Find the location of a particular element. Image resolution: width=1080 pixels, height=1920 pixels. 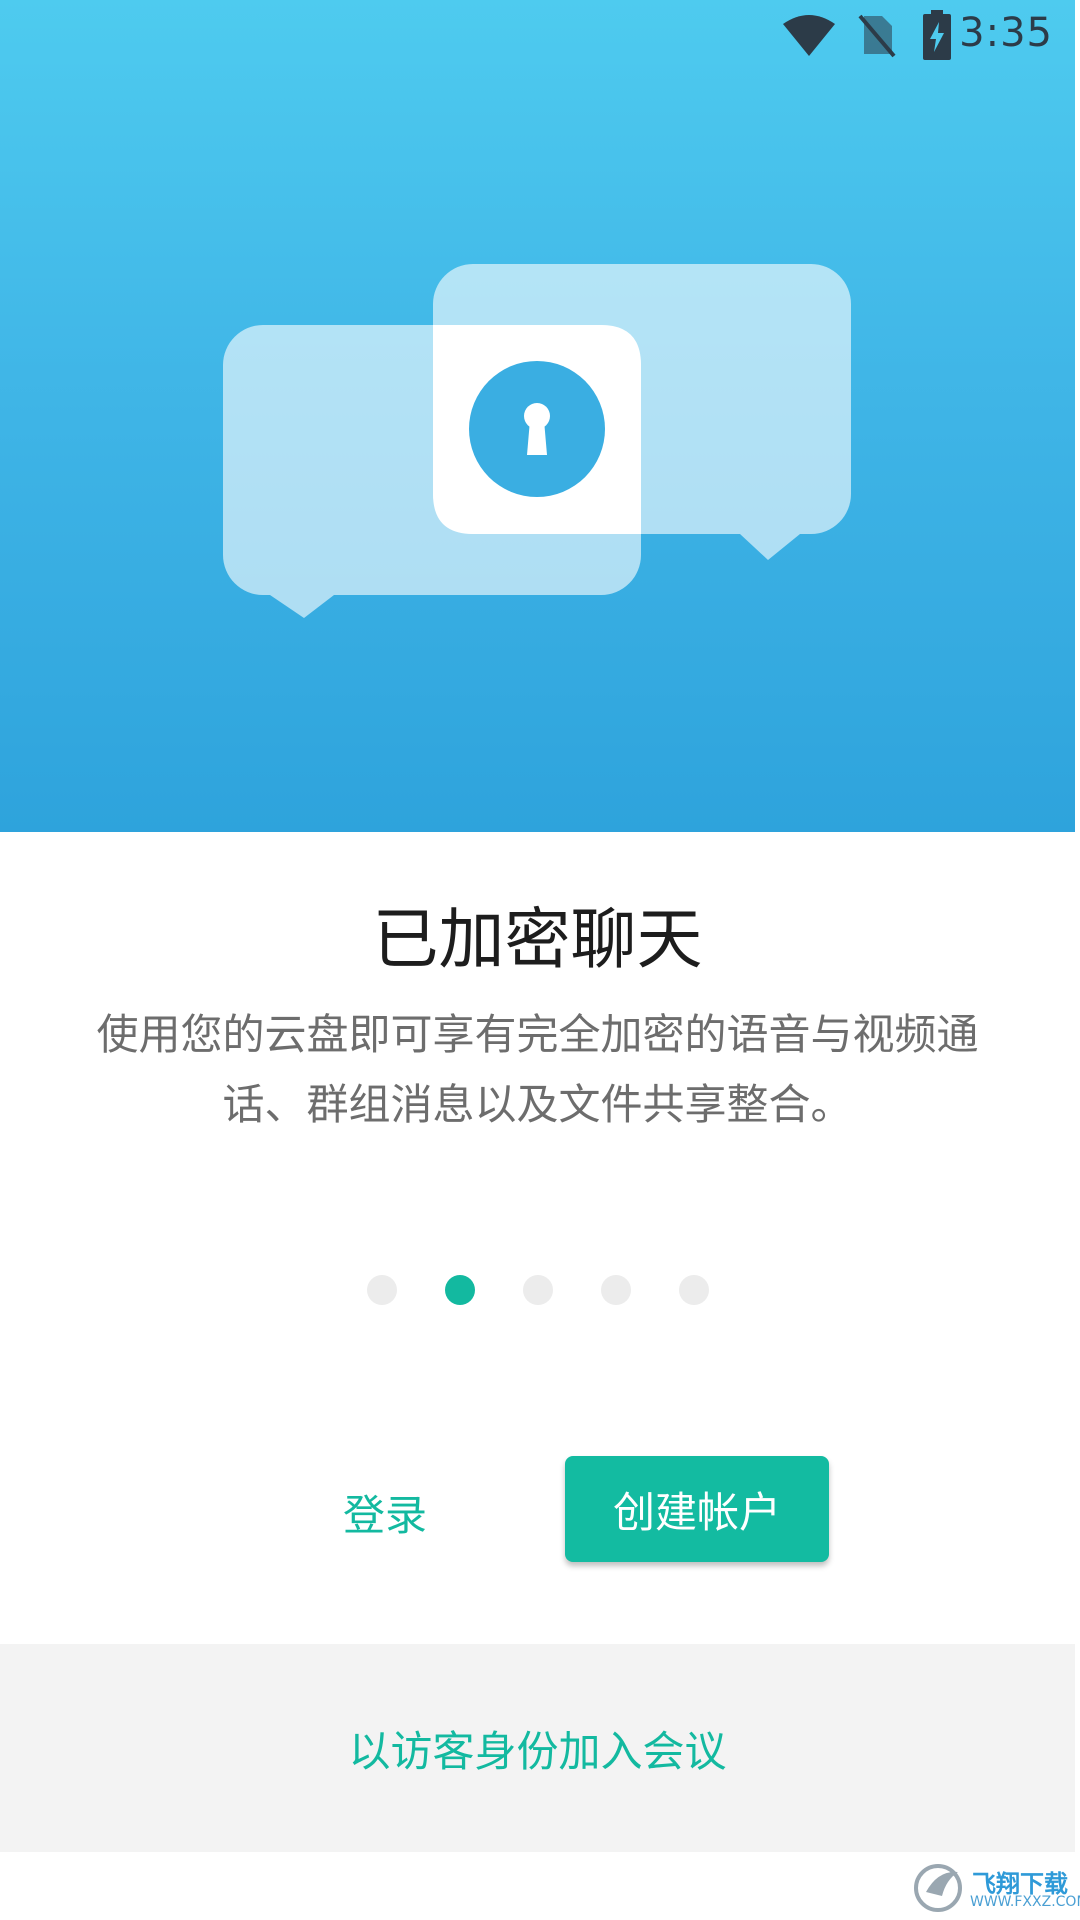

join-as-guest-label: 以访客身份加入会议 is located at coordinates (537, 1751).